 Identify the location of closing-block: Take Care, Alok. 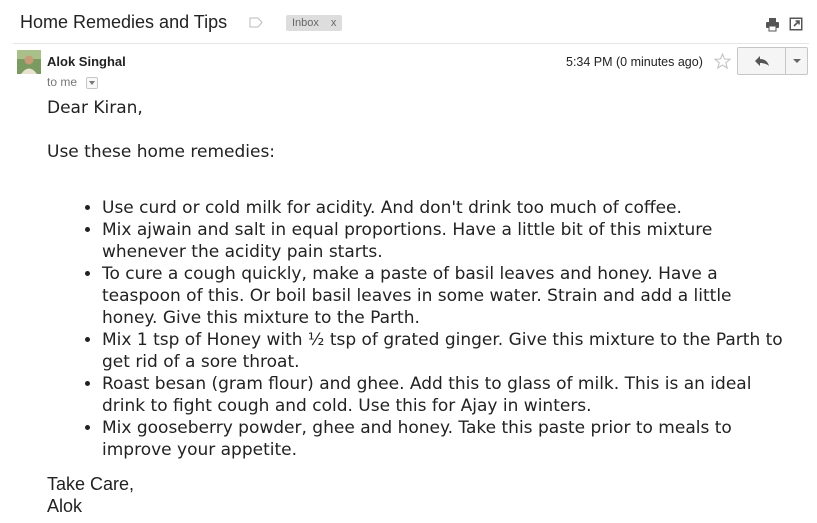
(417, 495).